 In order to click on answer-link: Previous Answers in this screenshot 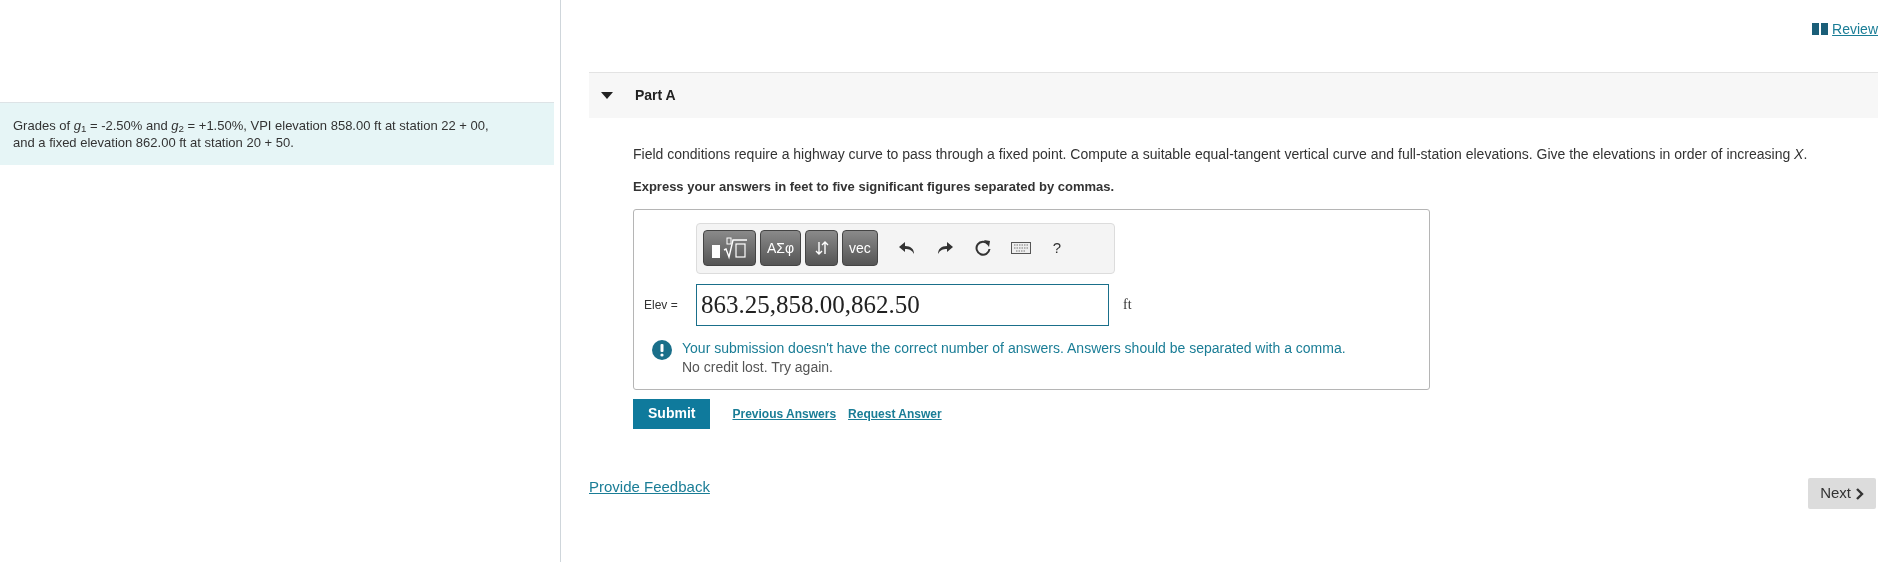, I will do `click(784, 413)`.